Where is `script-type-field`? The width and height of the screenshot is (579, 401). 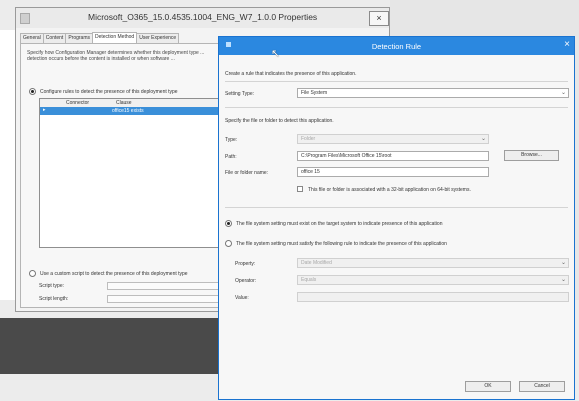
script-type-field is located at coordinates (163, 286).